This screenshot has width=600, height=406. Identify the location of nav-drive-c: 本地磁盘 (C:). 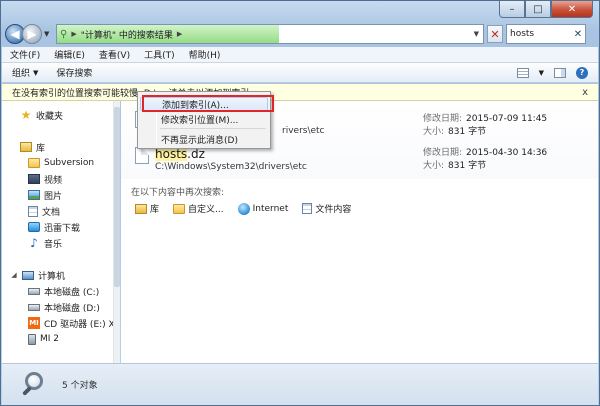
(63, 291).